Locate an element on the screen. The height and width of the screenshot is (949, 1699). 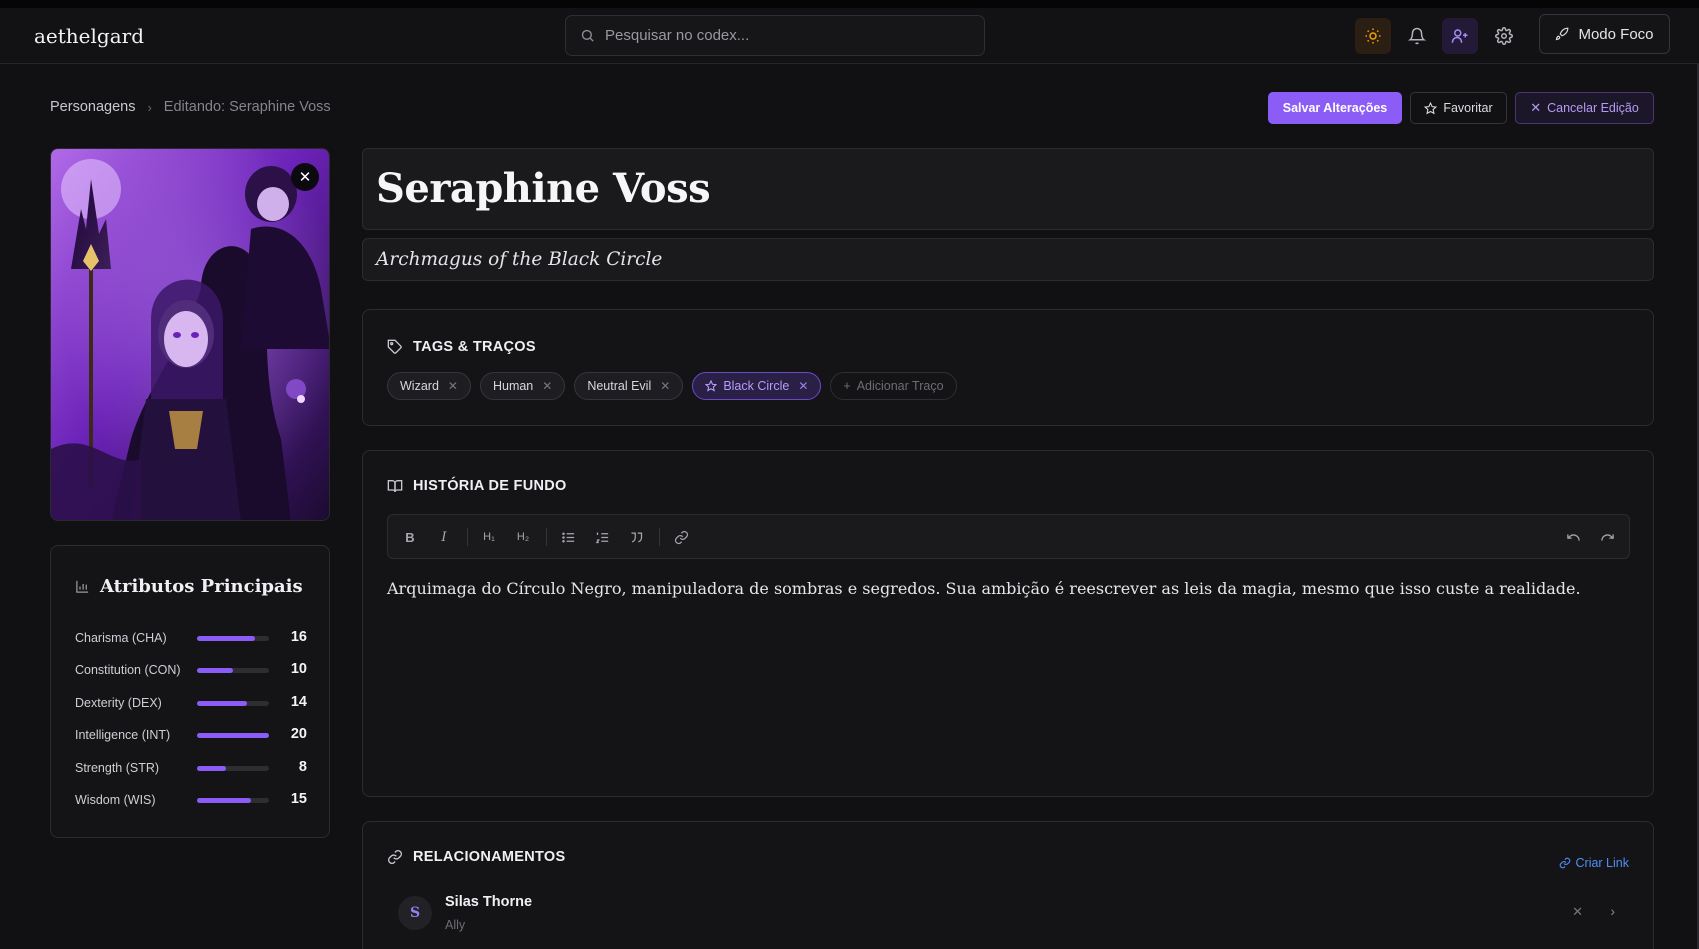
attribute-row-wis: Wisdom (WIS) 15 is located at coordinates (191, 800).